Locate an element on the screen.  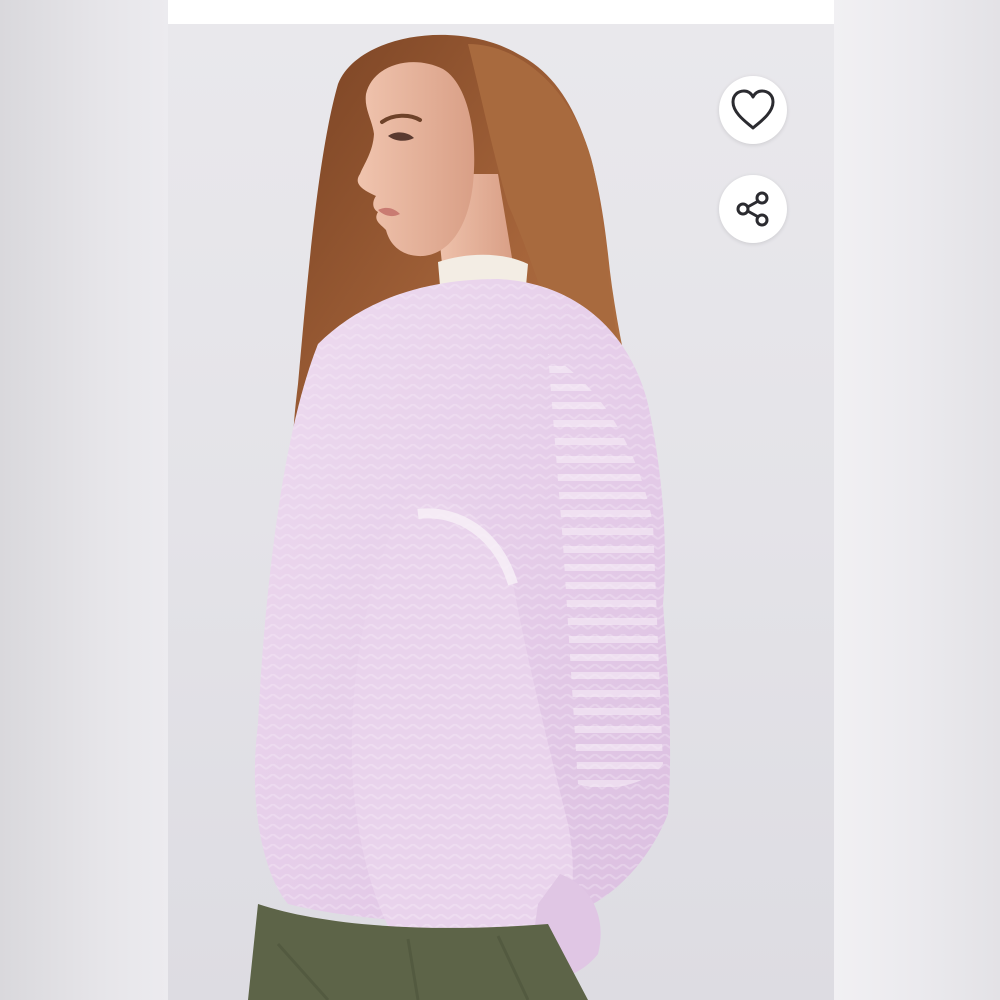
heart-icon is located at coordinates (753, 109).